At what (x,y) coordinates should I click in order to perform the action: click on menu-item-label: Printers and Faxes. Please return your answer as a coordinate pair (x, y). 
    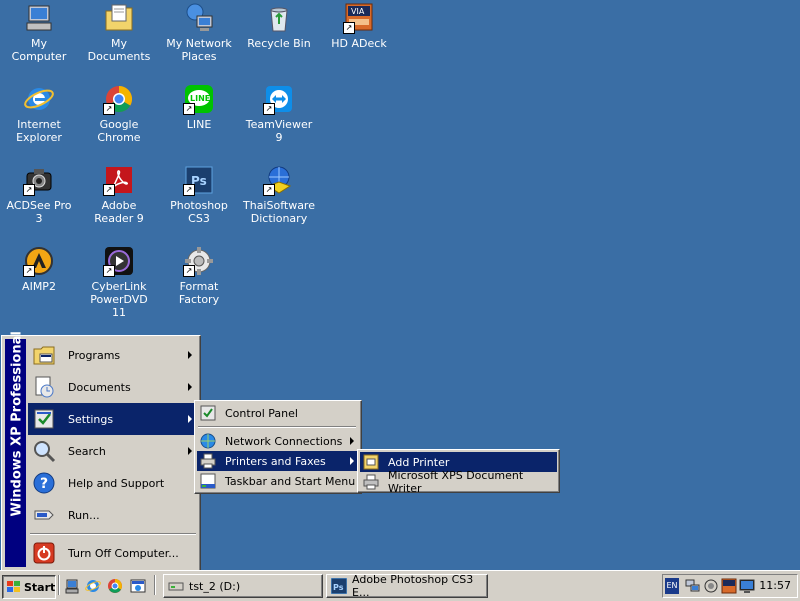
    Looking at the image, I should click on (275, 461).